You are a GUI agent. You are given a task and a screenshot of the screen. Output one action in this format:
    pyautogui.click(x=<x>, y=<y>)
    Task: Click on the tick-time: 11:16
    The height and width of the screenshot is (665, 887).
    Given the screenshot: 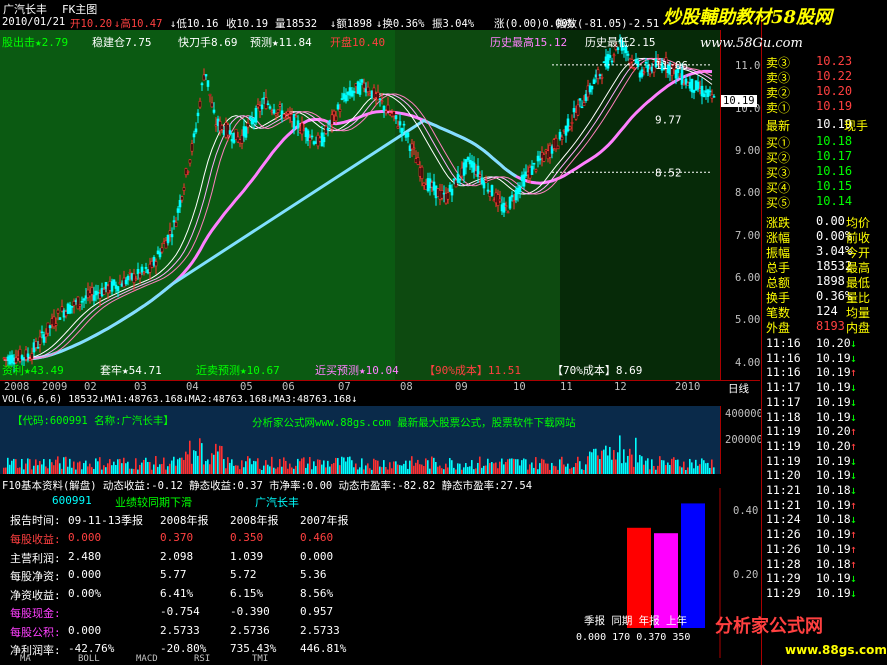 What is the action you would take?
    pyautogui.click(x=783, y=343)
    